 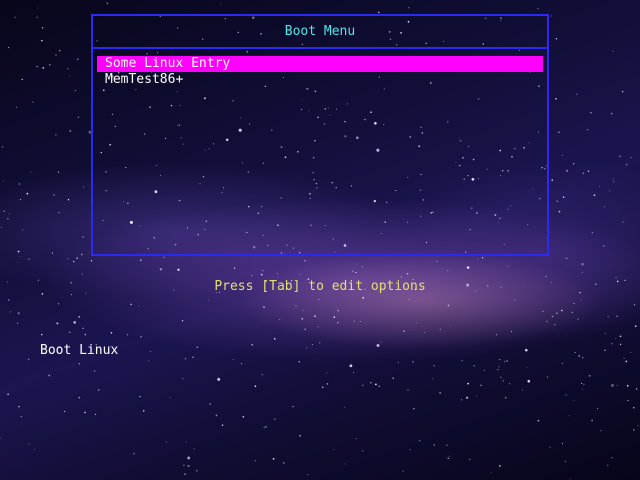 I want to click on boot-entry-list: Some Linux Entry MemTest86+, so click(x=320, y=72).